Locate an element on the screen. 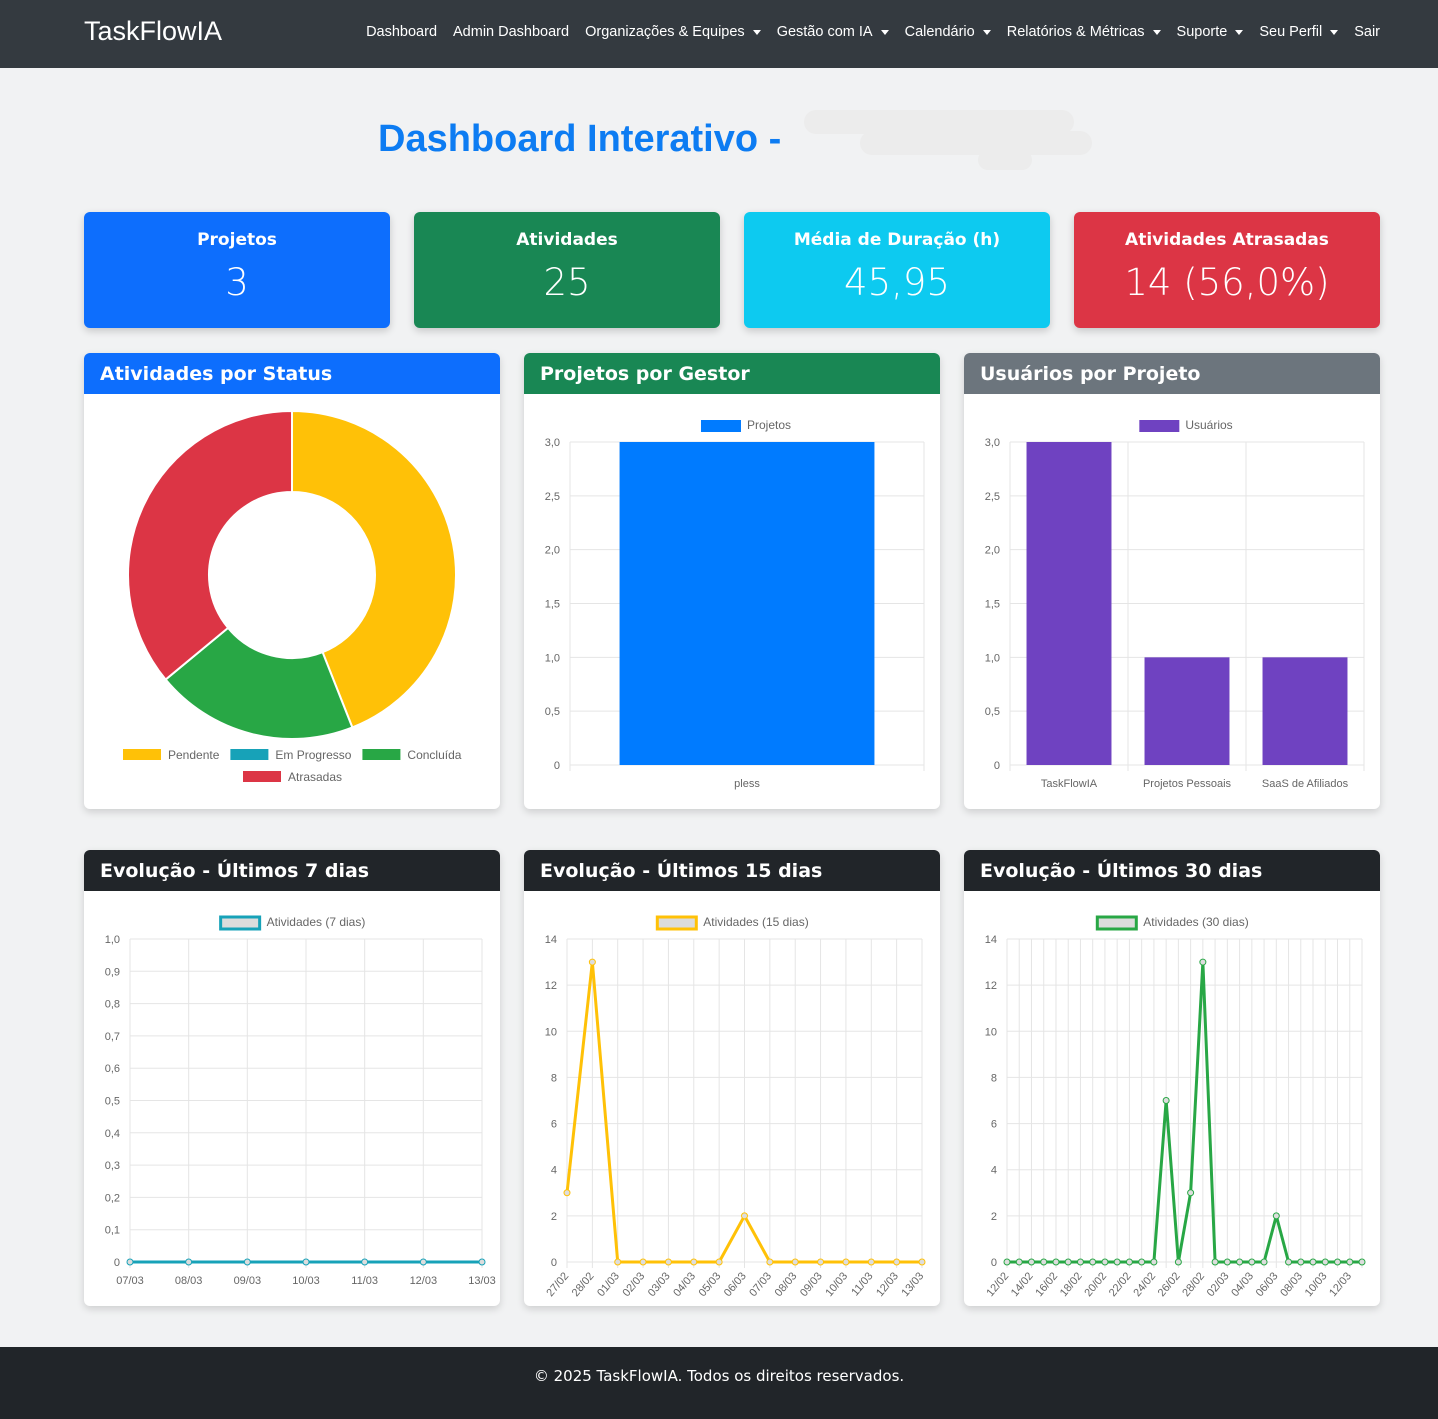 The width and height of the screenshot is (1438, 1419). x-tick-label: 22/02 is located at coordinates (1120, 1284).